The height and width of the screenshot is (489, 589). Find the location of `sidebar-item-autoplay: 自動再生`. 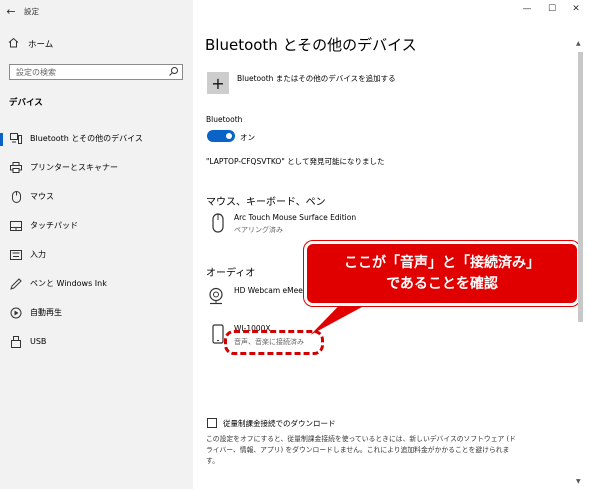

sidebar-item-autoplay: 自動再生 is located at coordinates (96, 312).